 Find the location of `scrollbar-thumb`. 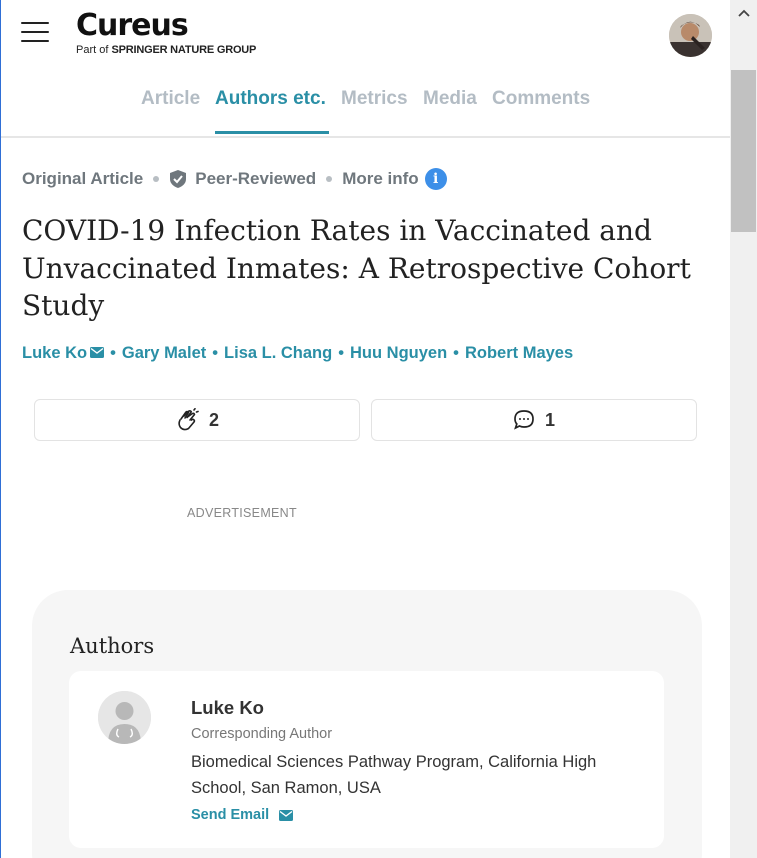

scrollbar-thumb is located at coordinates (743, 151).